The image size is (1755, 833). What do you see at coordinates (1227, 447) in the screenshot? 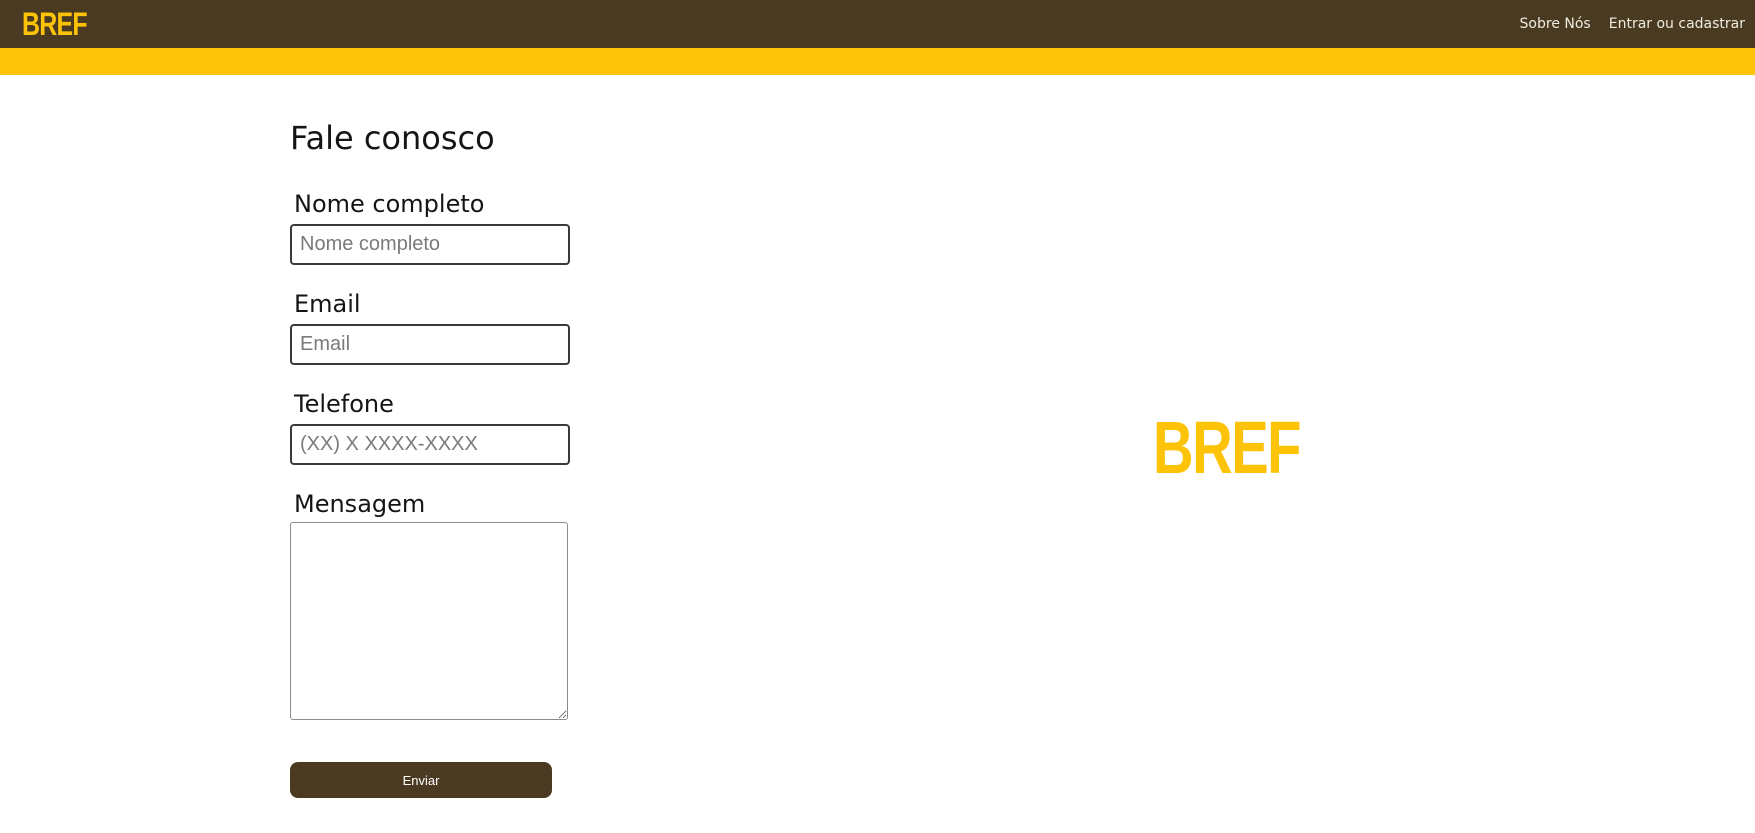
I see `brand-logo: BREF` at bounding box center [1227, 447].